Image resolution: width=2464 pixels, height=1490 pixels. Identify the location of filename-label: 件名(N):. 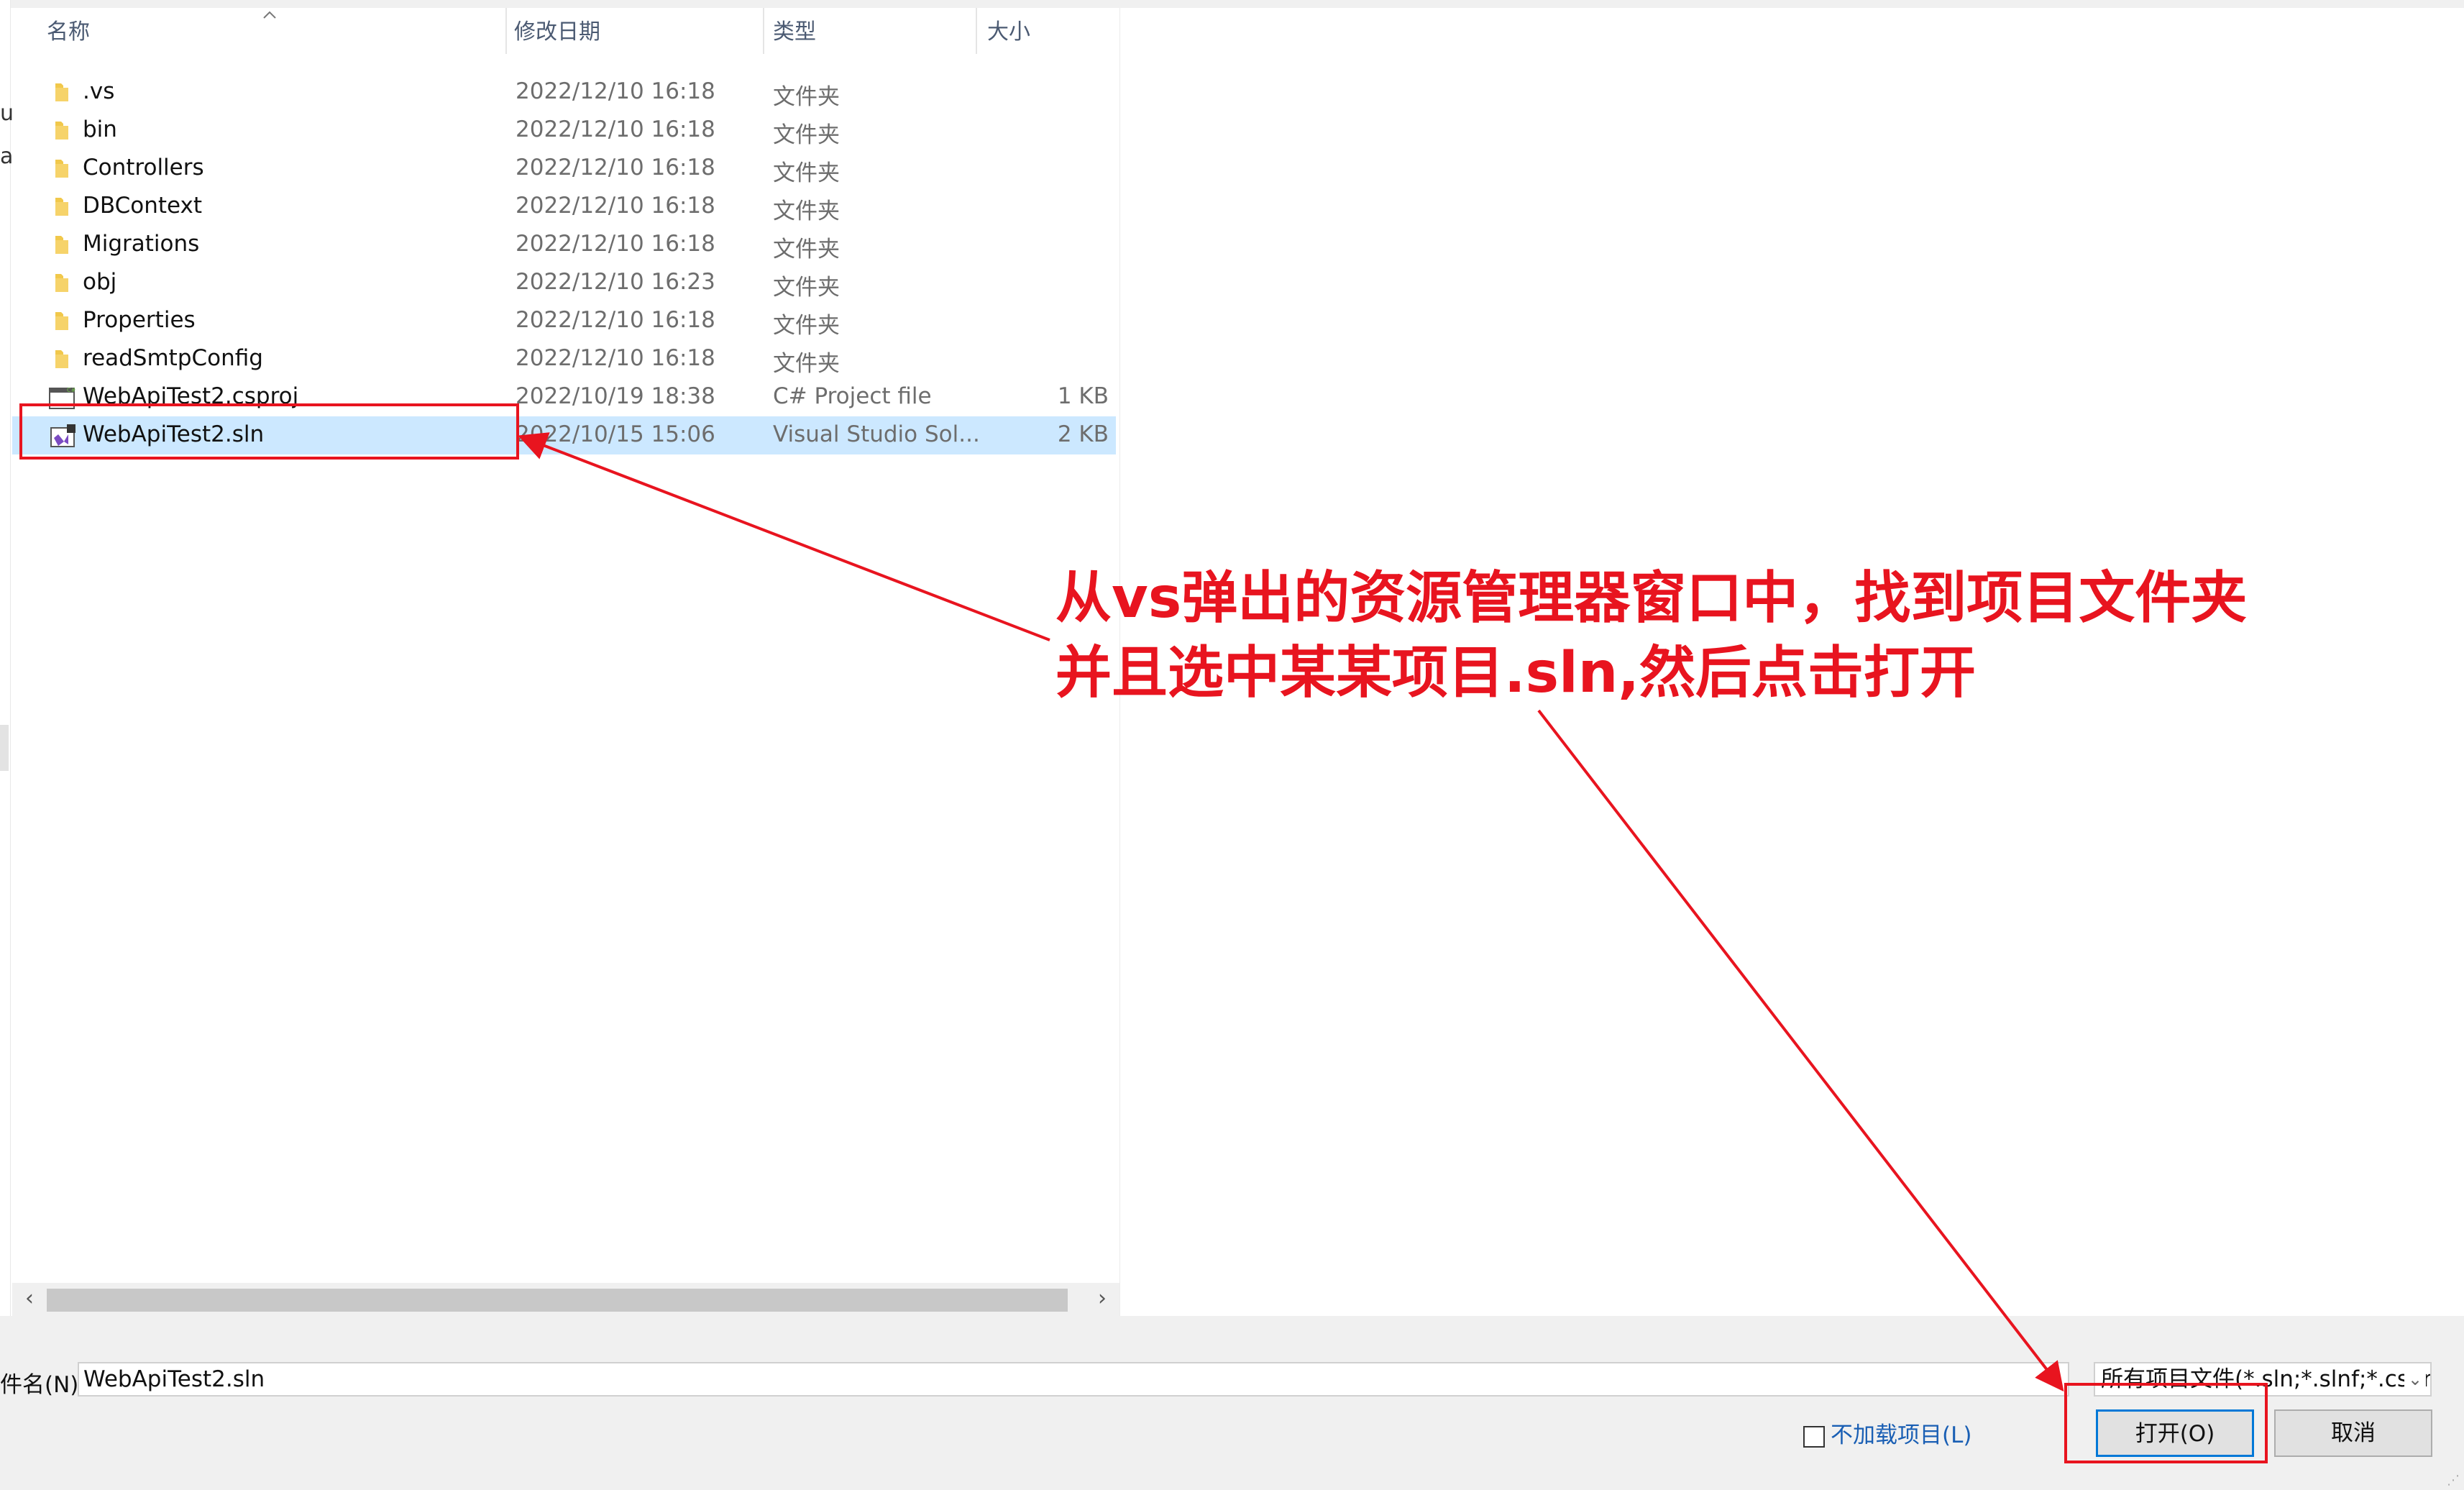
(43, 1385).